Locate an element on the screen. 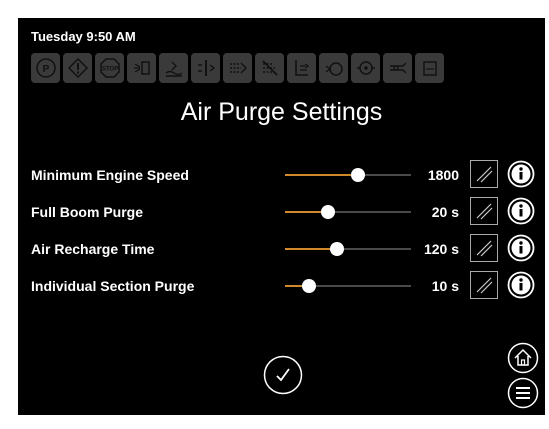 The height and width of the screenshot is (429, 549). tank-level-icon is located at coordinates (301, 68).